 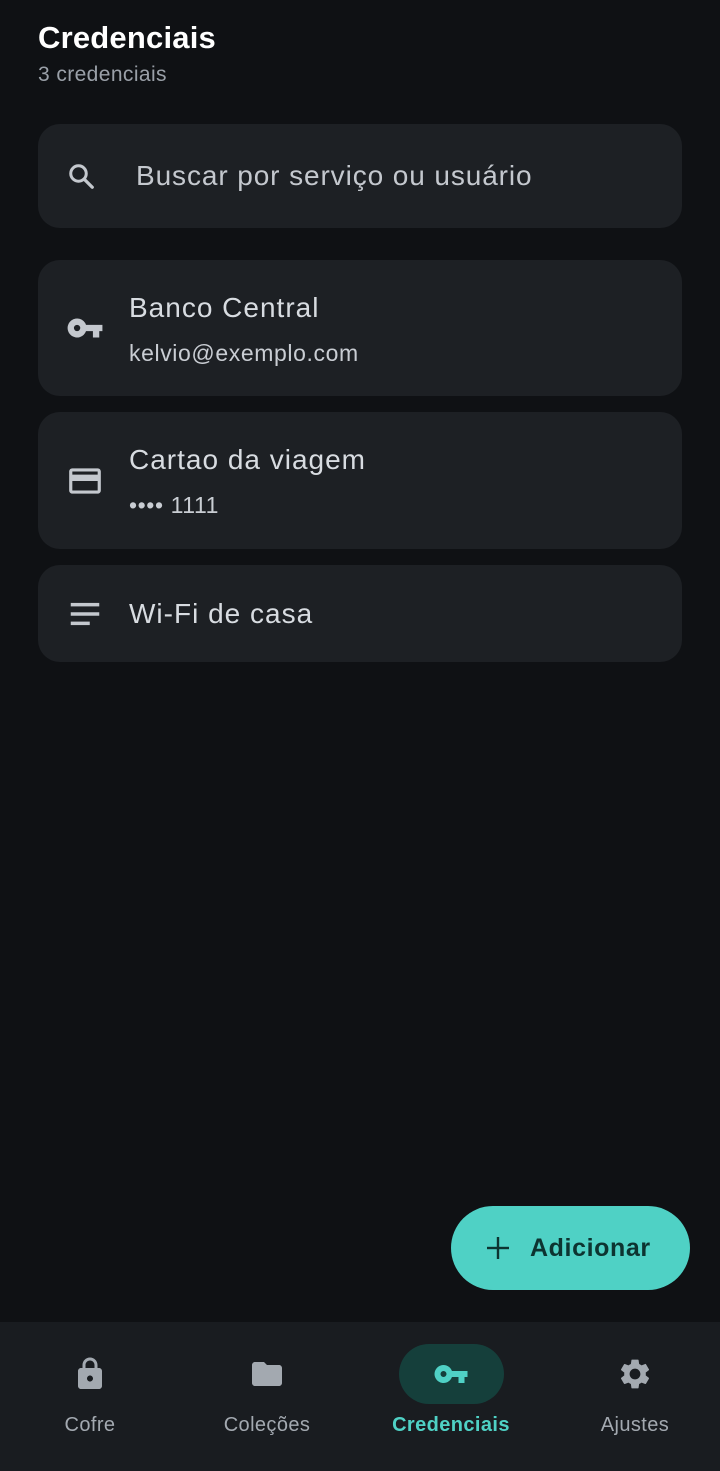 I want to click on nav-item-ajustes: Ajustes, so click(x=632, y=1396).